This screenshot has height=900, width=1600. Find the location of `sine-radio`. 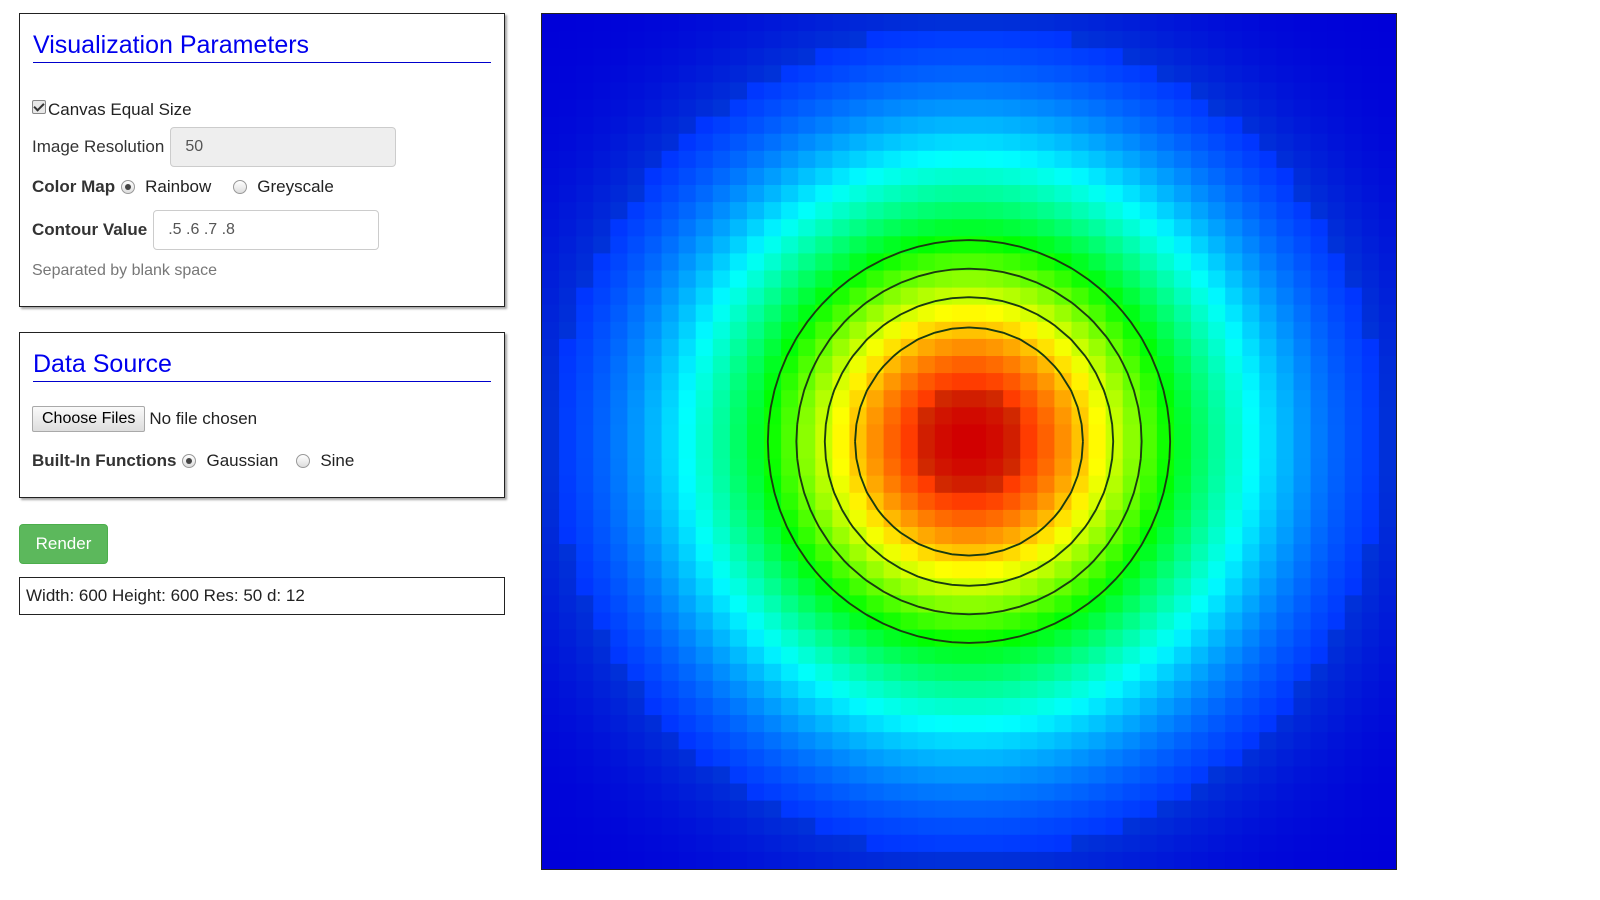

sine-radio is located at coordinates (303, 461).